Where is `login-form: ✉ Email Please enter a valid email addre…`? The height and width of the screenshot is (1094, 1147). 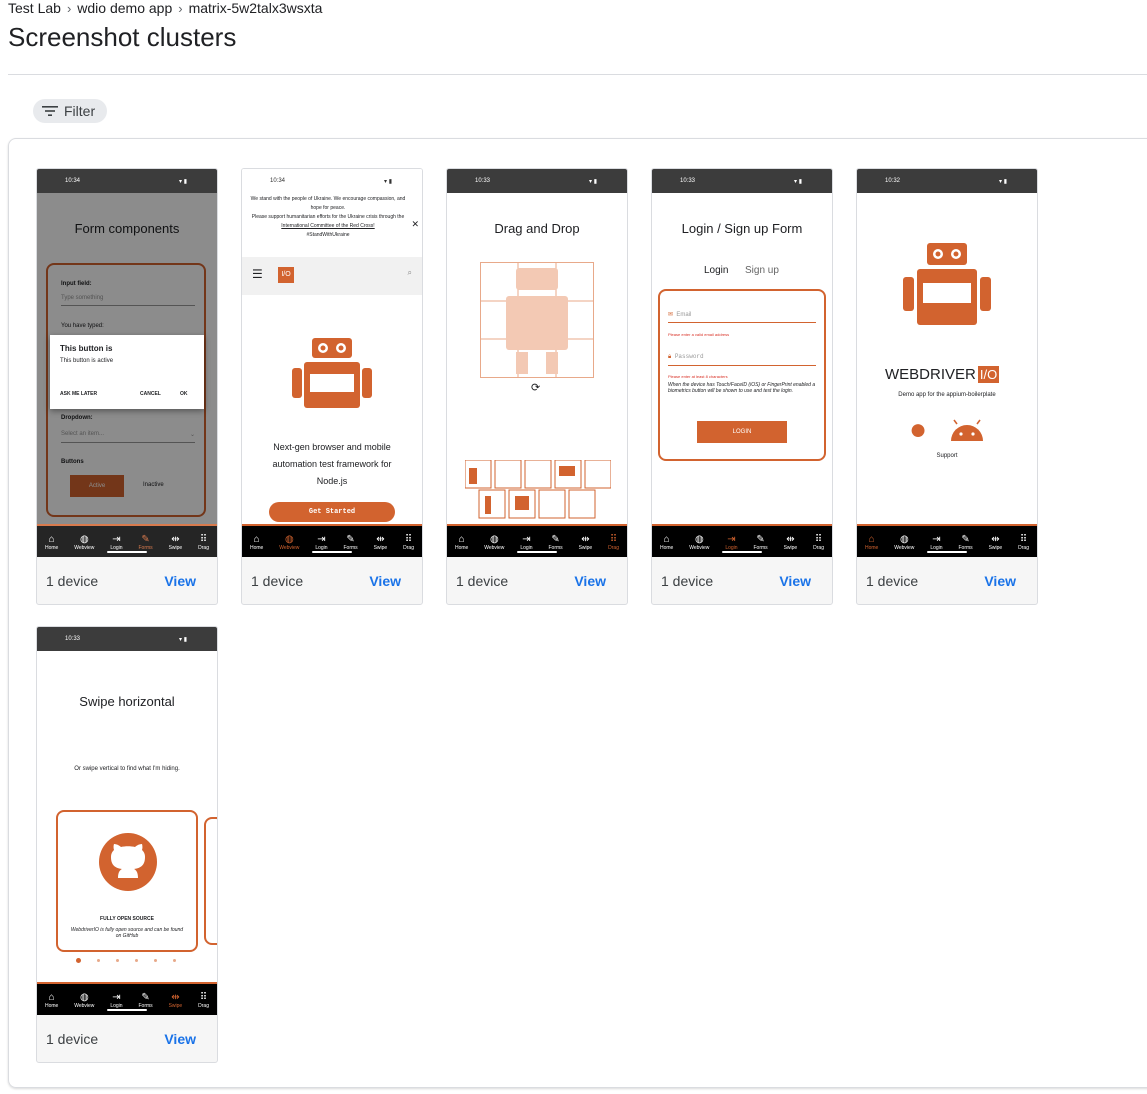
login-form: ✉ Email Please enter a valid email addre… is located at coordinates (742, 375).